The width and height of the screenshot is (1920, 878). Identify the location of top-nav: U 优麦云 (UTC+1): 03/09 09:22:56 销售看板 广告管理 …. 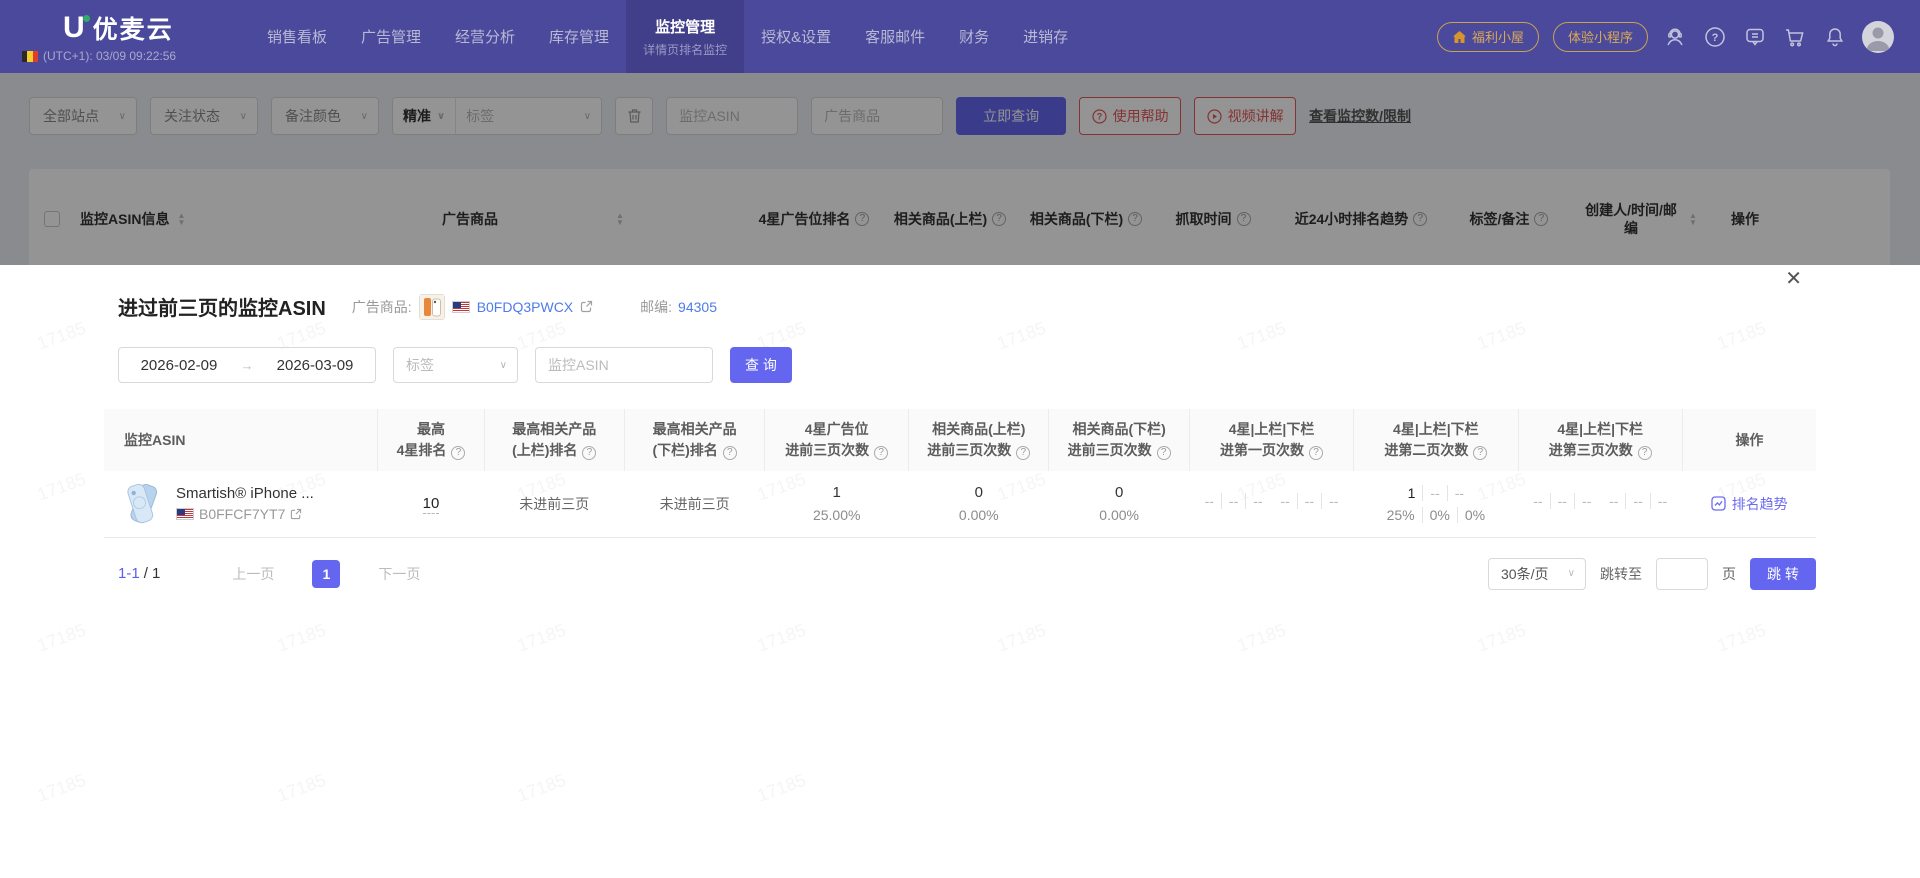
(960, 36).